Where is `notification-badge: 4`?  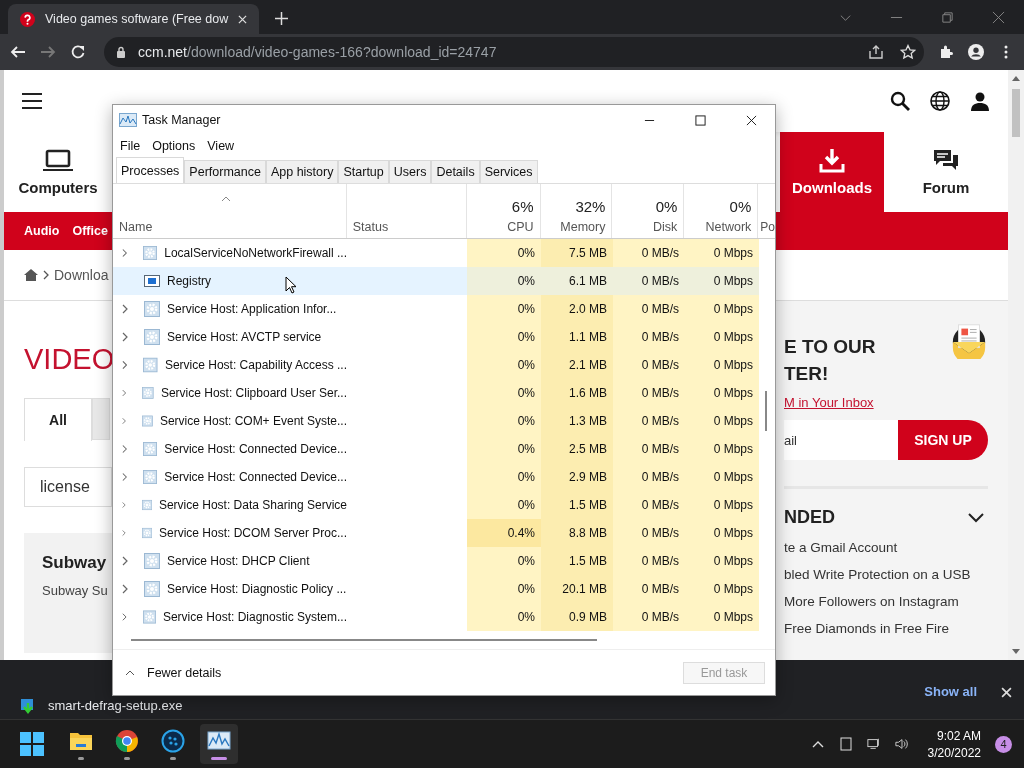 notification-badge: 4 is located at coordinates (1003, 744).